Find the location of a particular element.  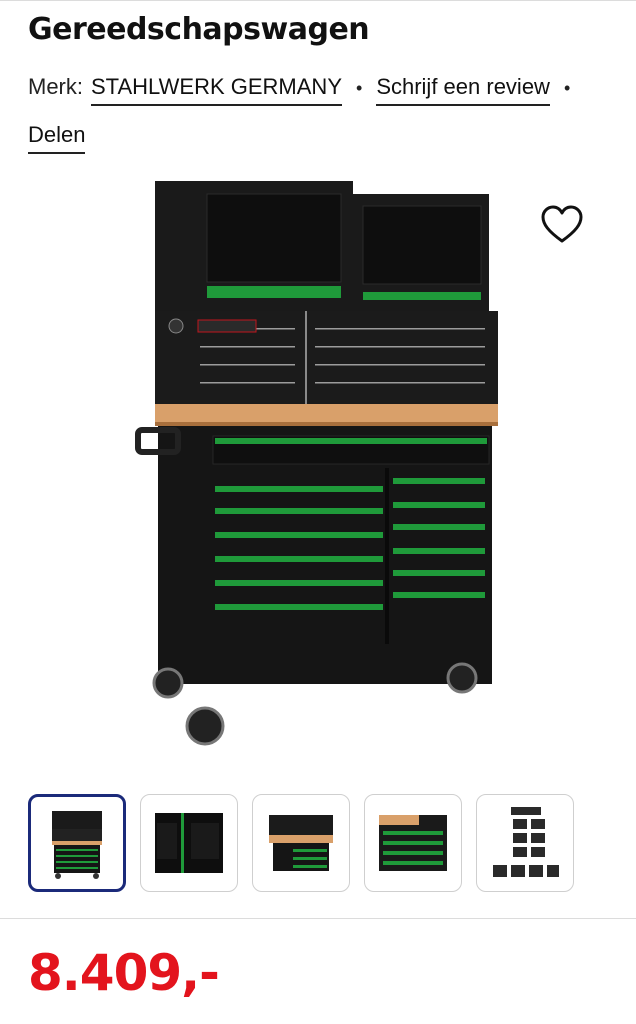

thumbnail-strip is located at coordinates (301, 843).